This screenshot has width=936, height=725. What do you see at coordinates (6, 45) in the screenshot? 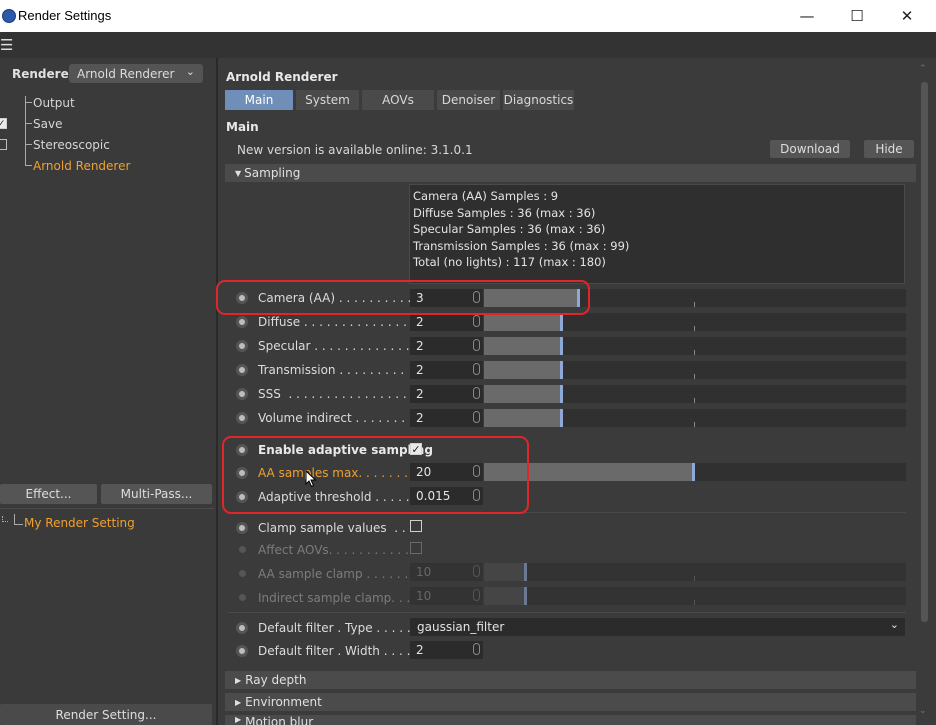
I see `menu-icon: ☰` at bounding box center [6, 45].